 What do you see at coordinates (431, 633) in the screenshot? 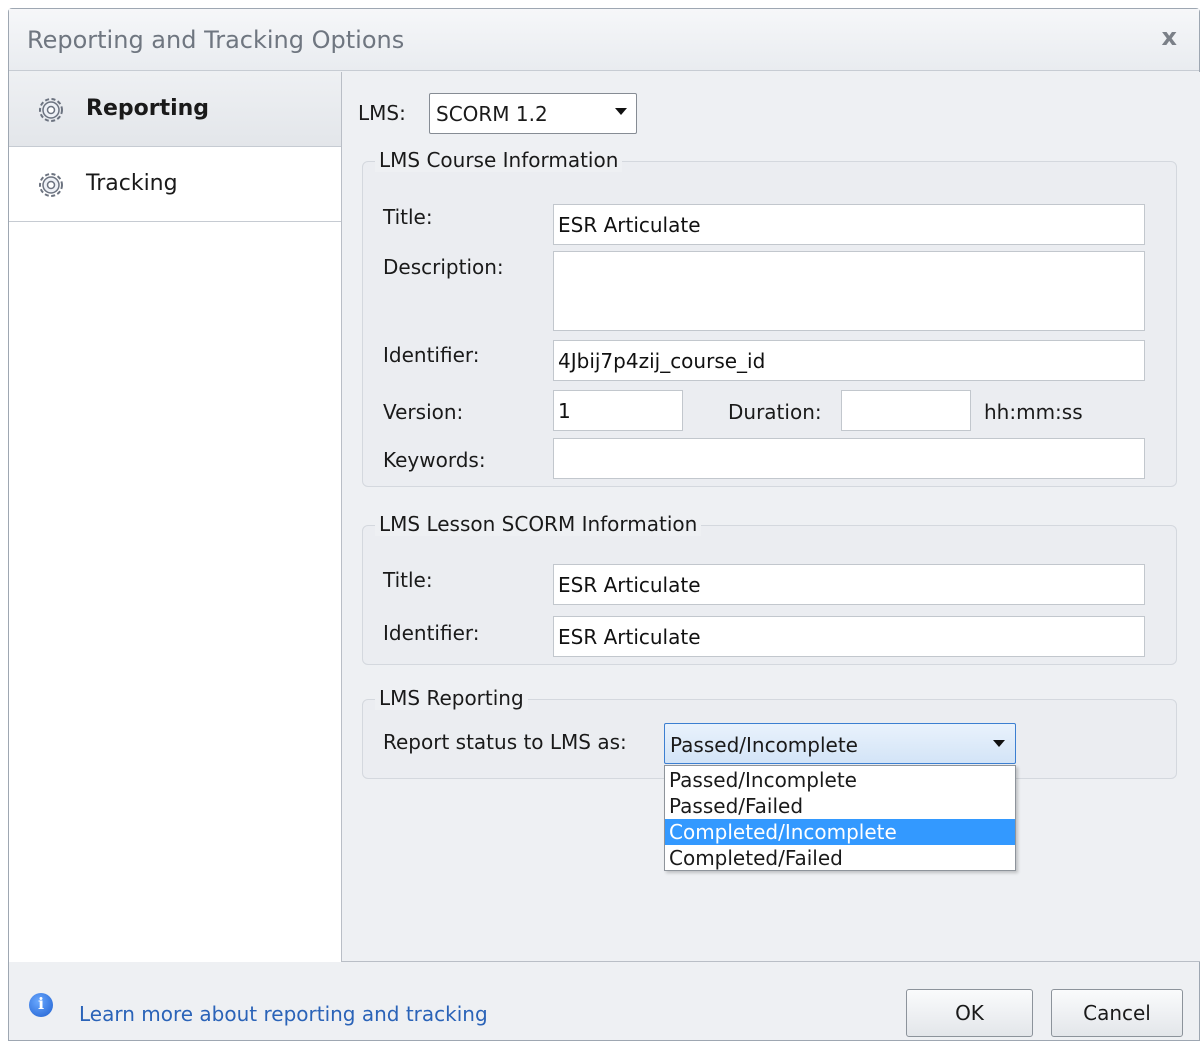
I see `lesson-identifier-label: Identifier:` at bounding box center [431, 633].